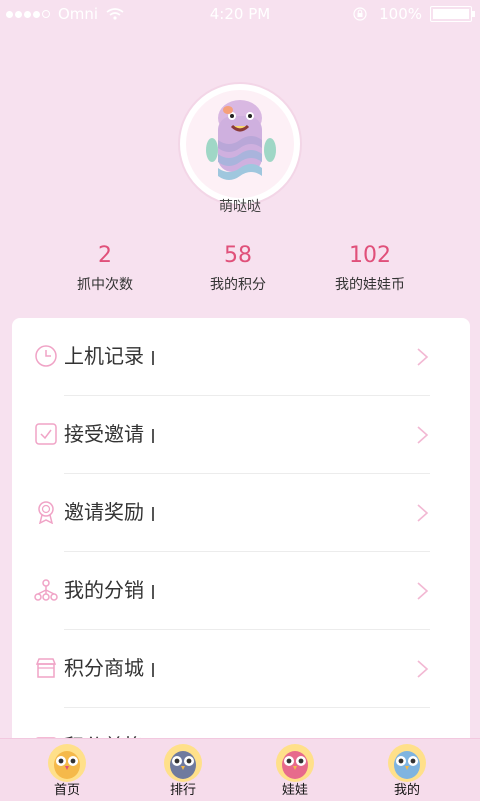 This screenshot has width=480, height=801. What do you see at coordinates (241, 357) in the screenshot?
I see `menu-item-play-records: 上机记录` at bounding box center [241, 357].